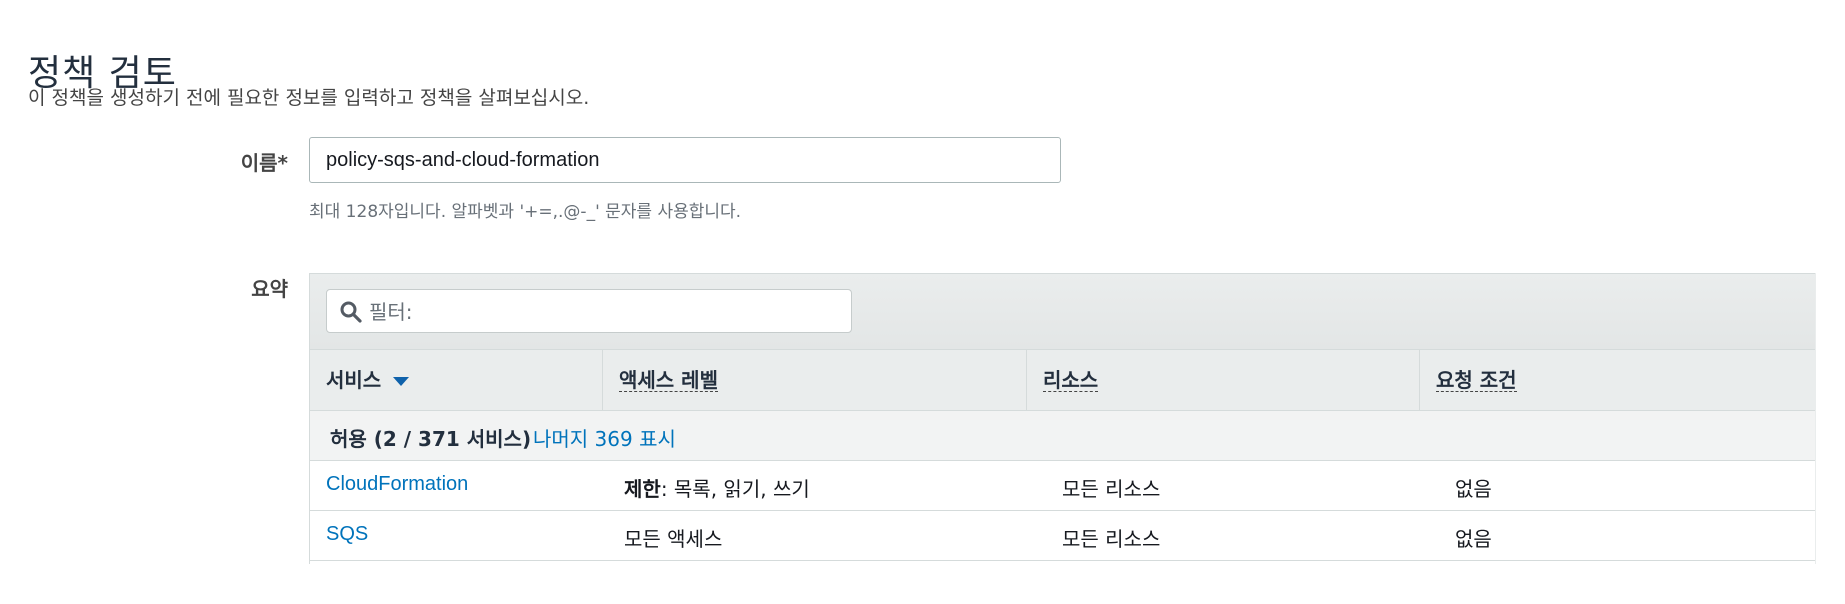 Image resolution: width=1845 pixels, height=604 pixels. I want to click on allow-group-row: 허용 (2 / 371 서비스) 나머지 369 표시, so click(1062, 436).